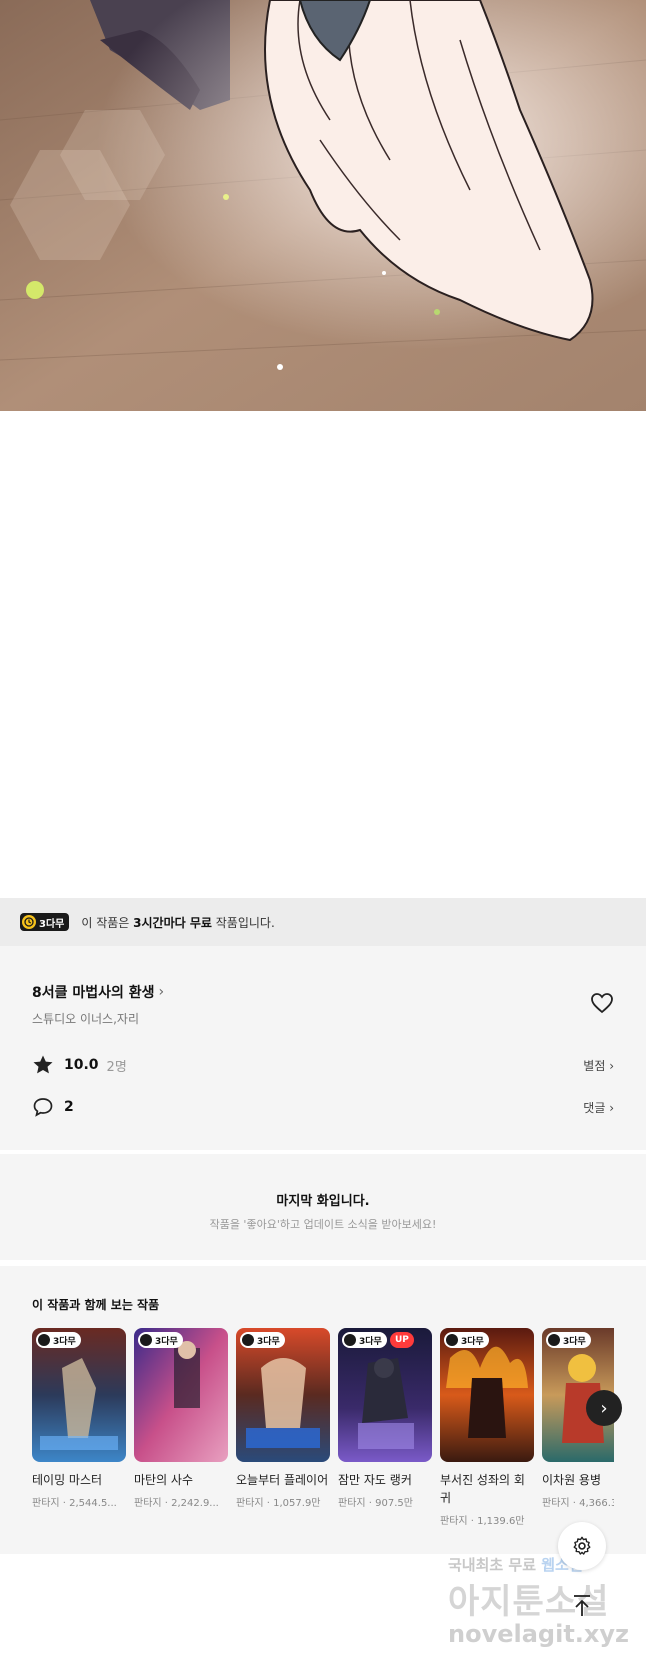 This screenshot has width=646, height=1669. Describe the element at coordinates (594, 1107) in the screenshot. I see `comments-link-label: 댓글` at that location.